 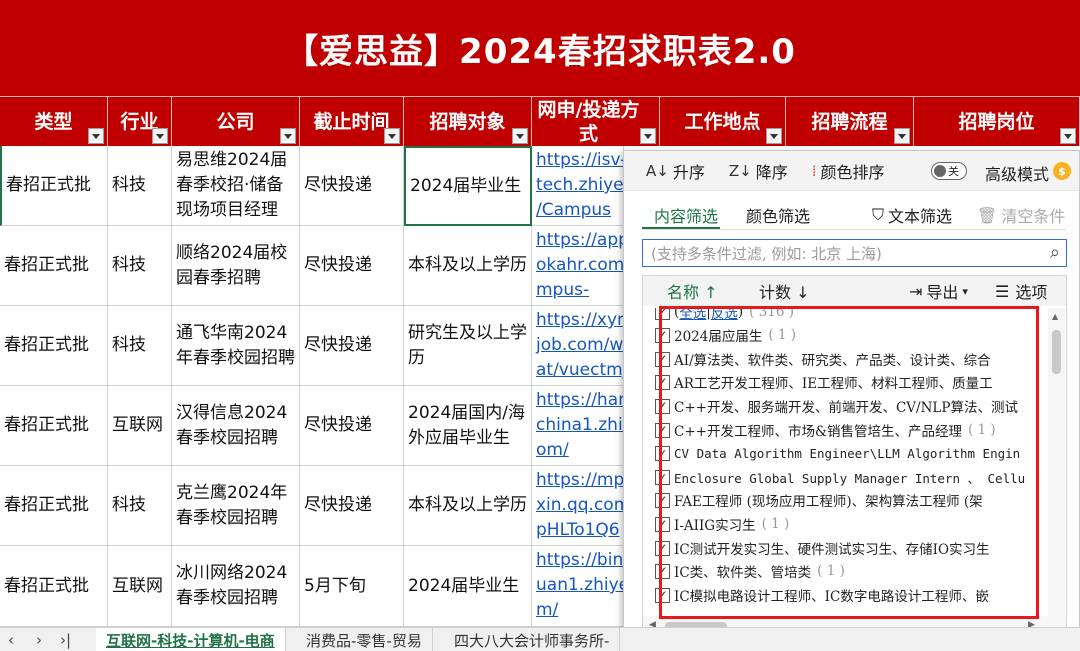 I want to click on list-item: ✓ AR工艺开发工程师、IE工程师、材料工程师、质量工, so click(x=850, y=382).